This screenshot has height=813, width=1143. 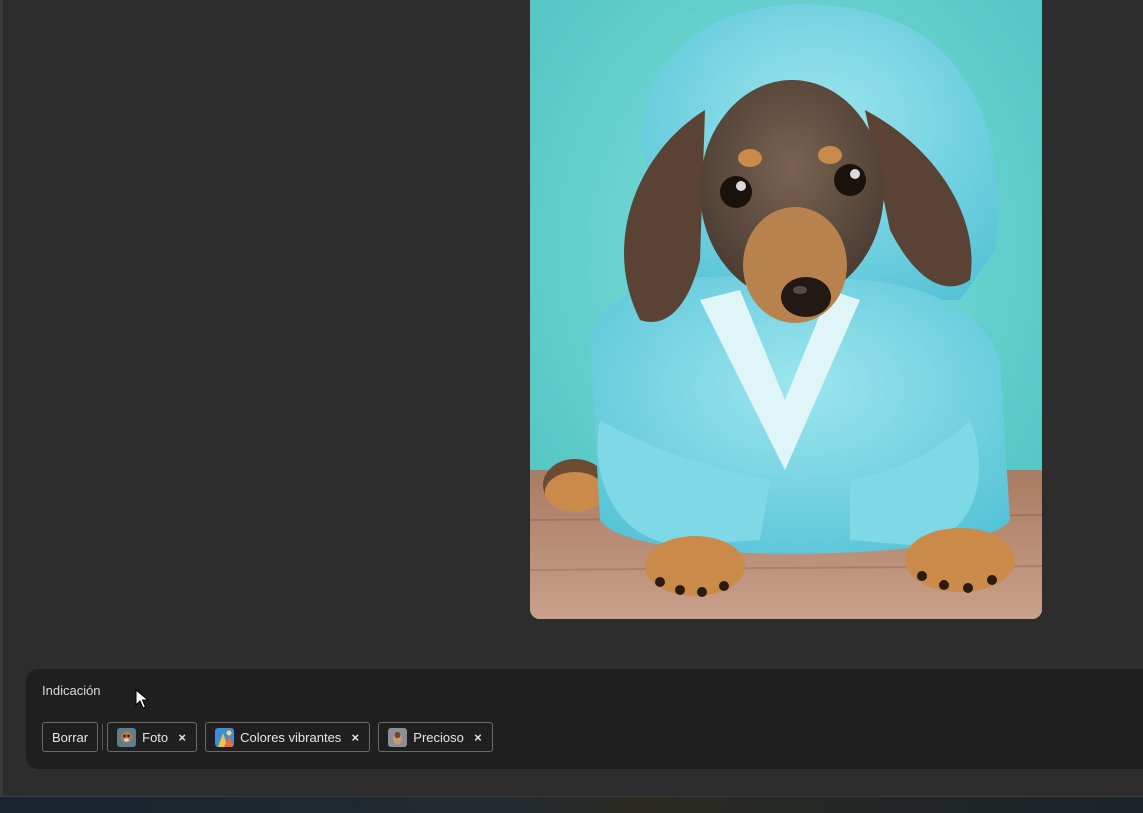 I want to click on chip-label: Foto, so click(x=155, y=737).